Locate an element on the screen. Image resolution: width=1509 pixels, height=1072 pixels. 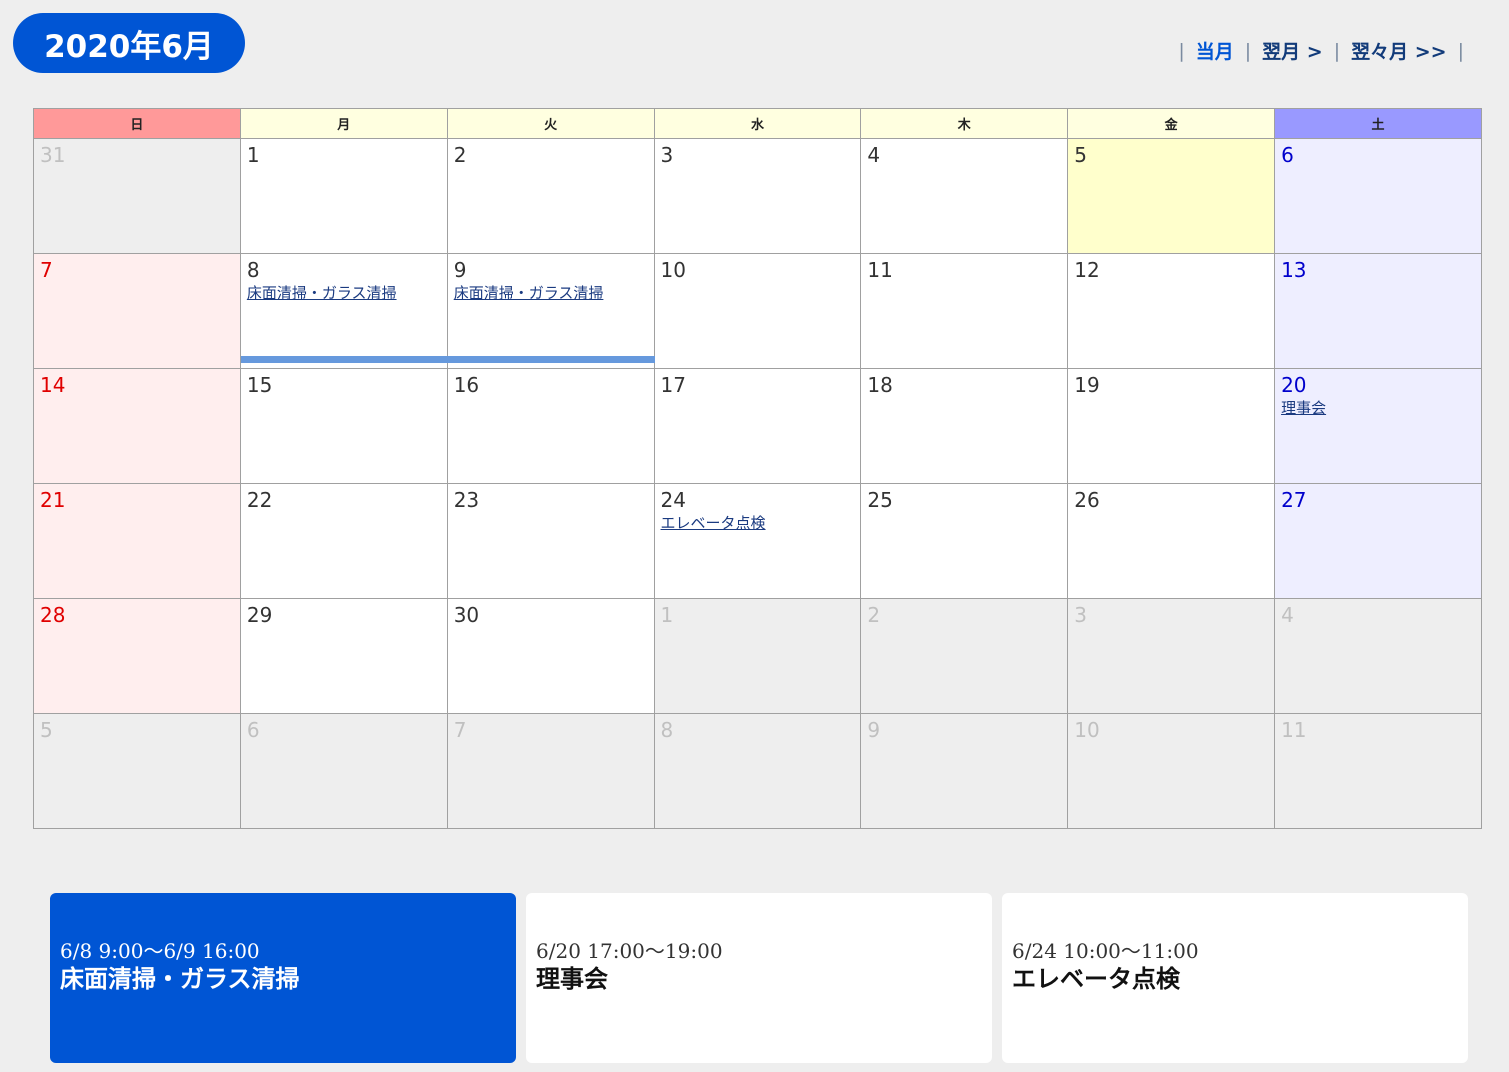
day-number: 20 is located at coordinates (1294, 385).